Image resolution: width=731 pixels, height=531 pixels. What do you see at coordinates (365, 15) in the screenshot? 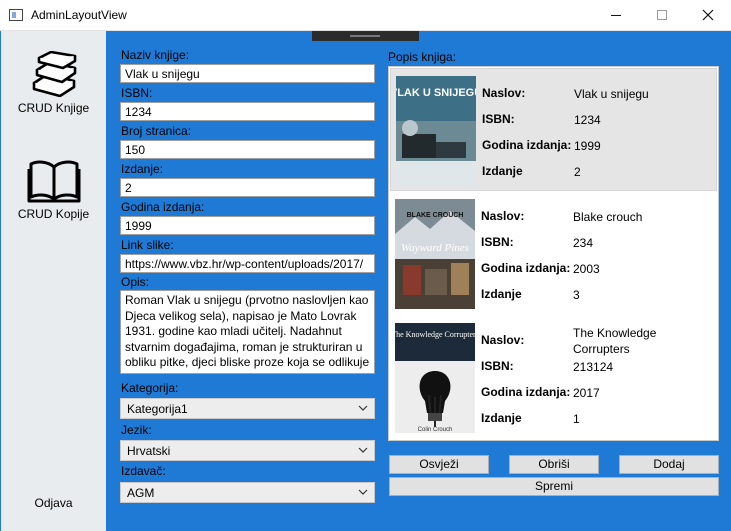
I see `title-bar: AdminLayoutView` at bounding box center [365, 15].